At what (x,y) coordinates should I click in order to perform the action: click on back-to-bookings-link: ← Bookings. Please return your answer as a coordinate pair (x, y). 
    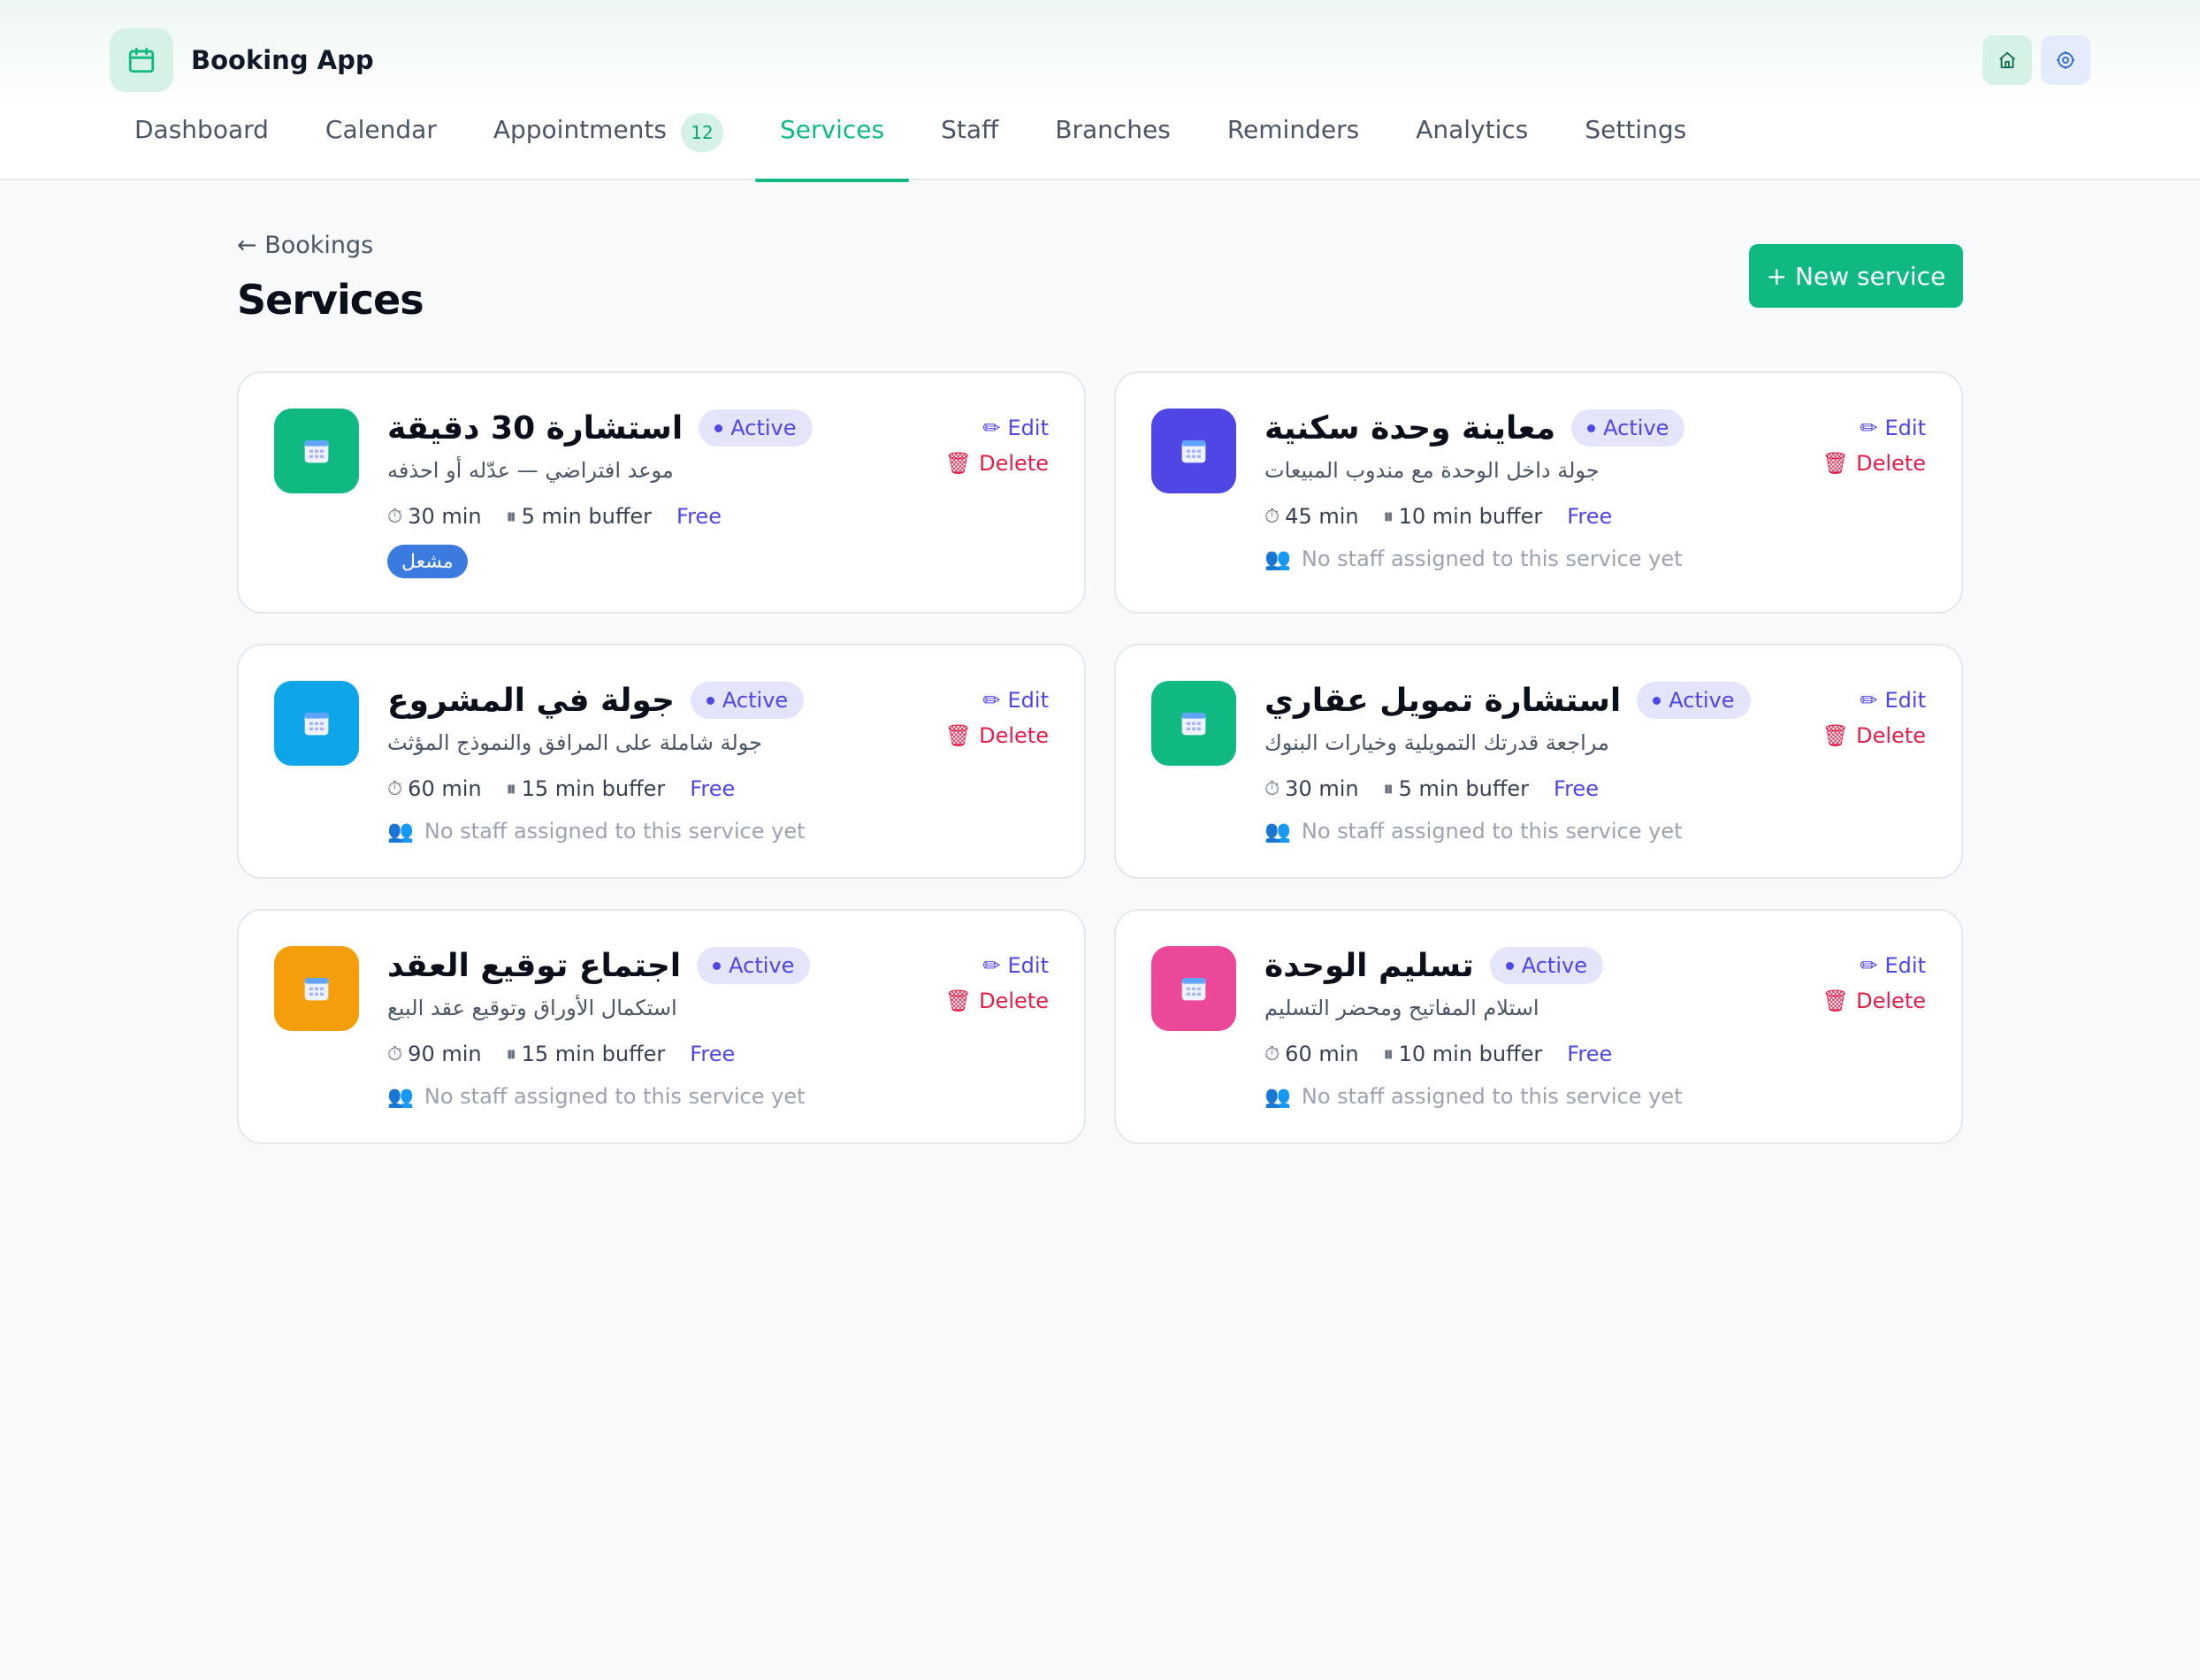
    Looking at the image, I should click on (305, 245).